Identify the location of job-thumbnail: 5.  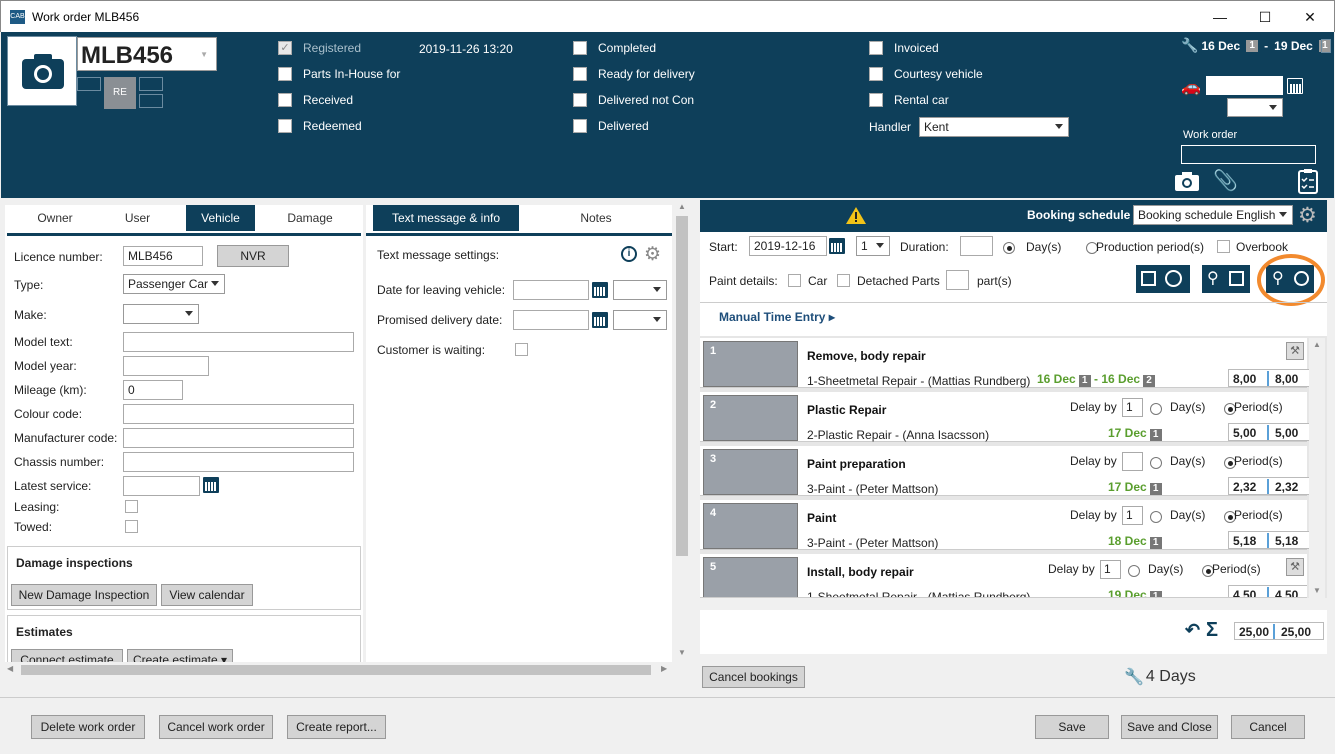
(750, 577).